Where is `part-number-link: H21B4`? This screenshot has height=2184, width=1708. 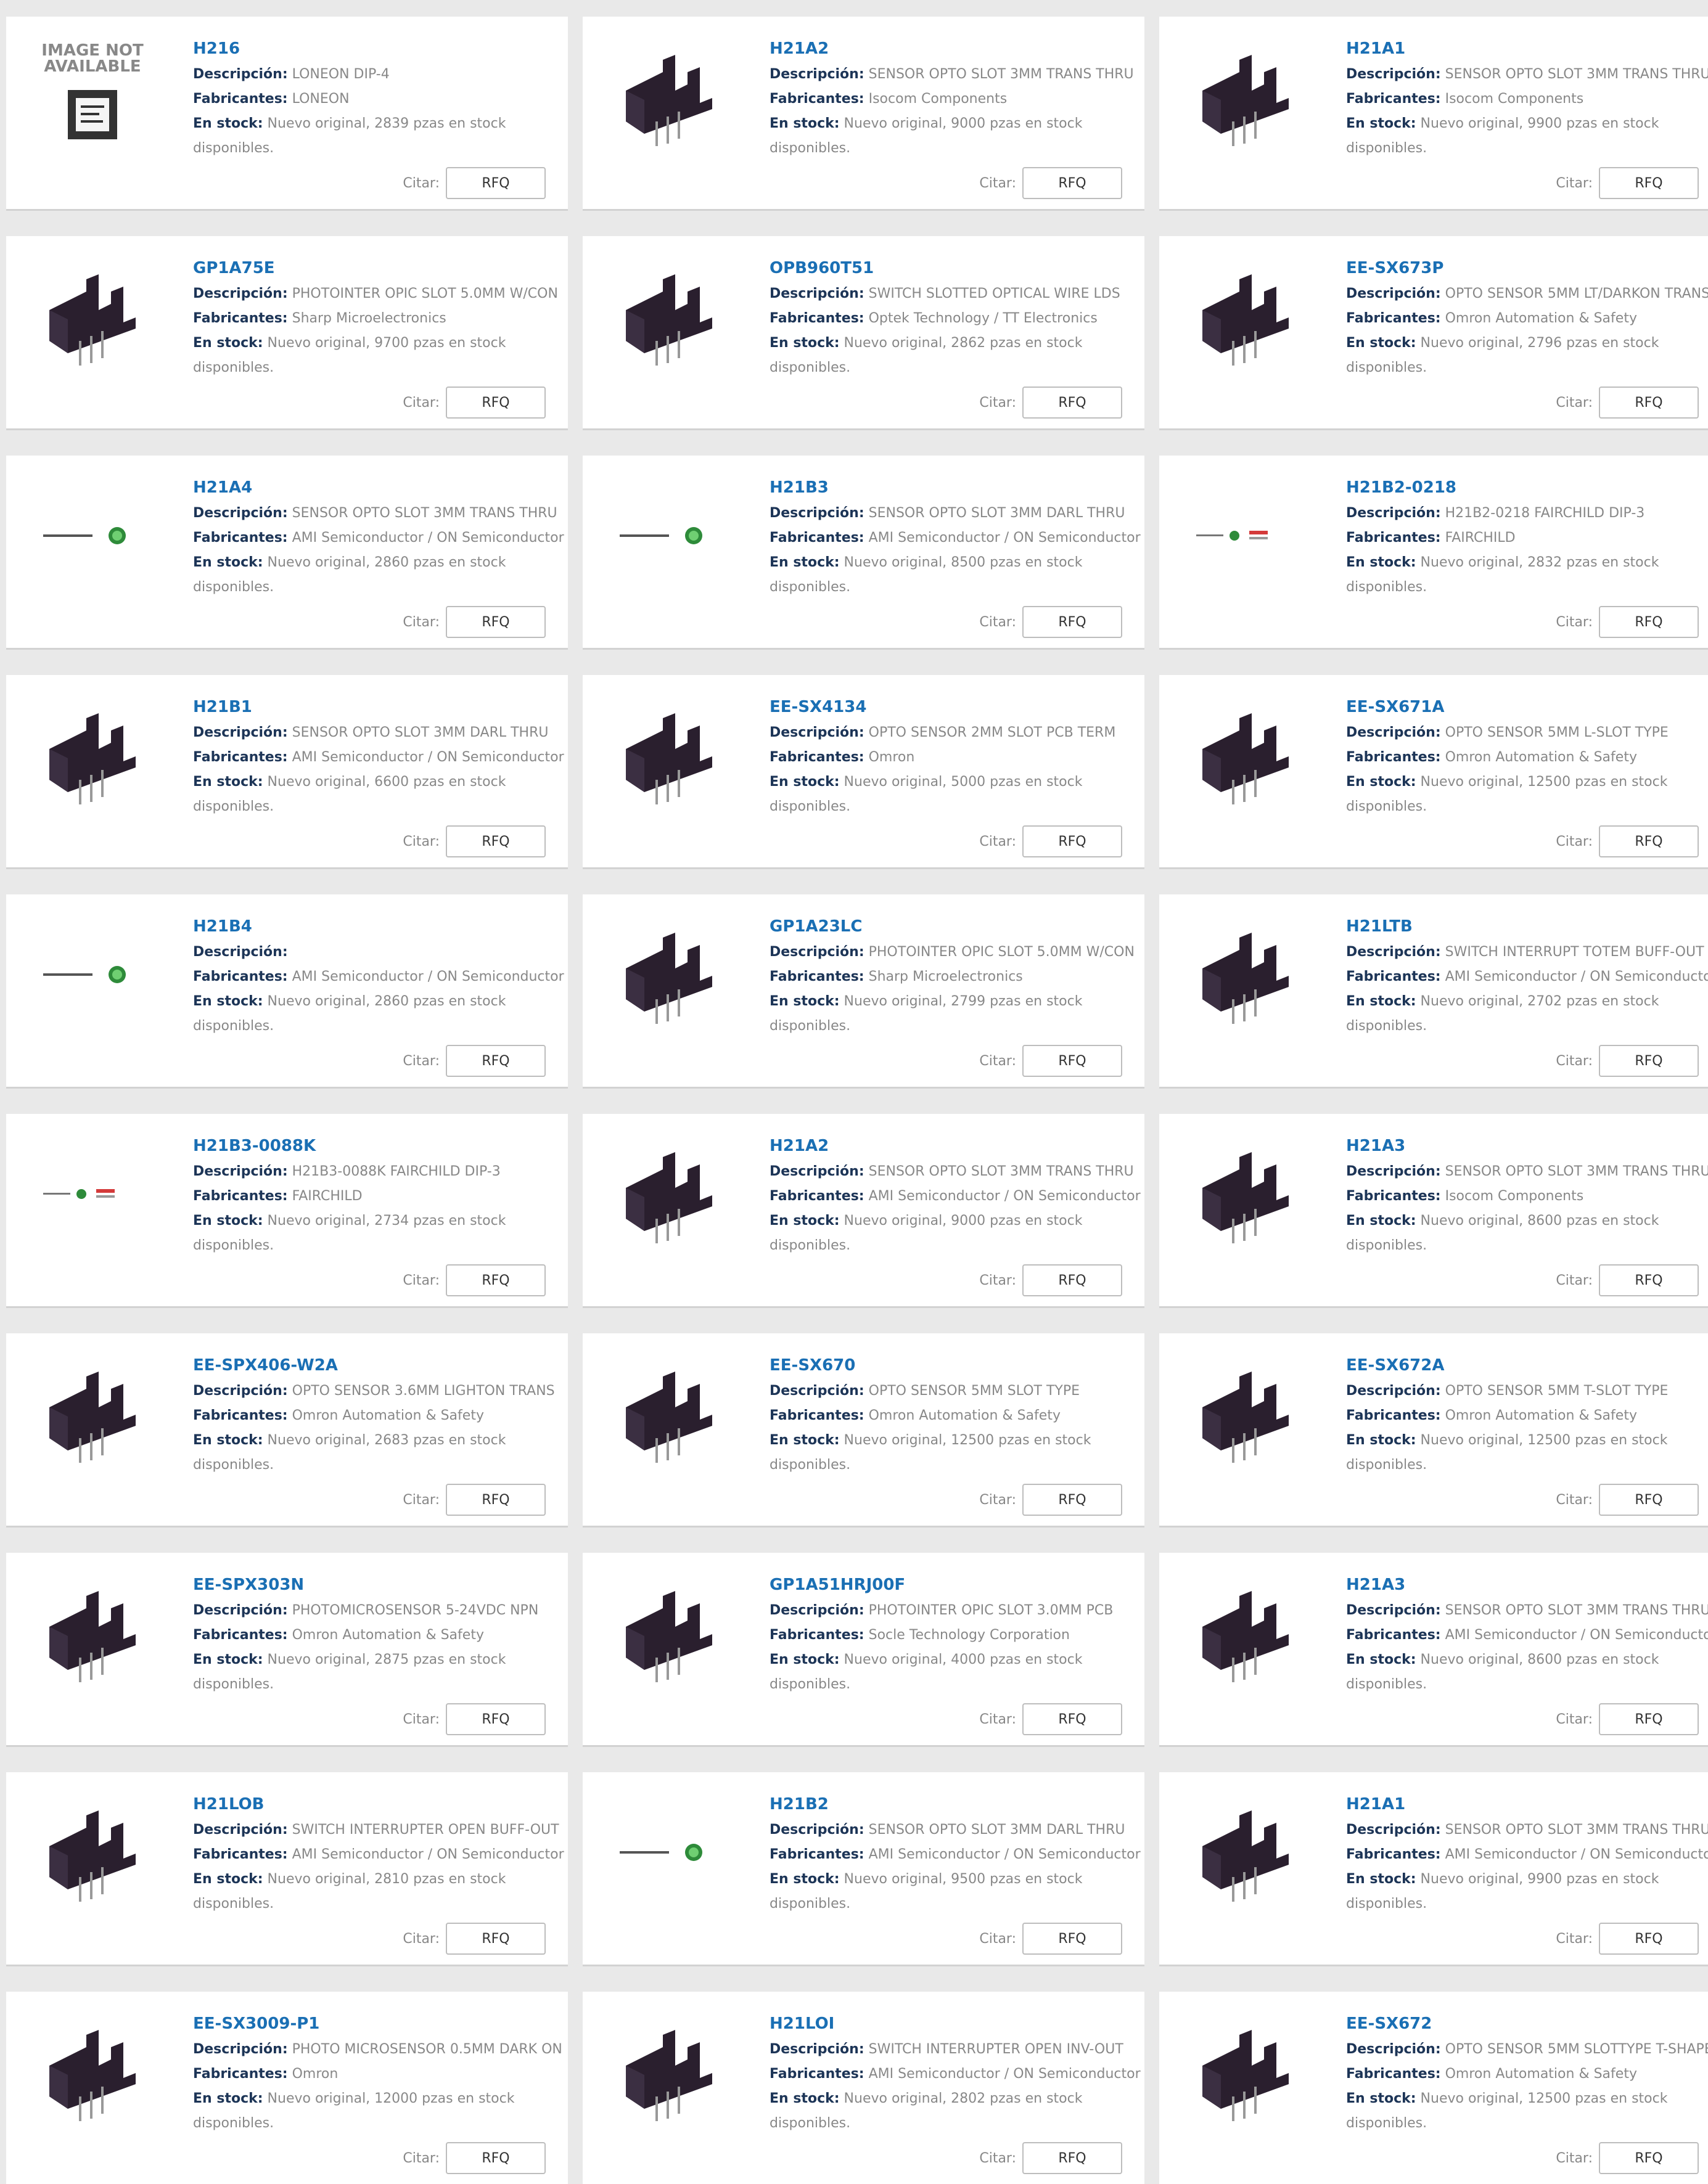
part-number-link: H21B4 is located at coordinates (378, 926).